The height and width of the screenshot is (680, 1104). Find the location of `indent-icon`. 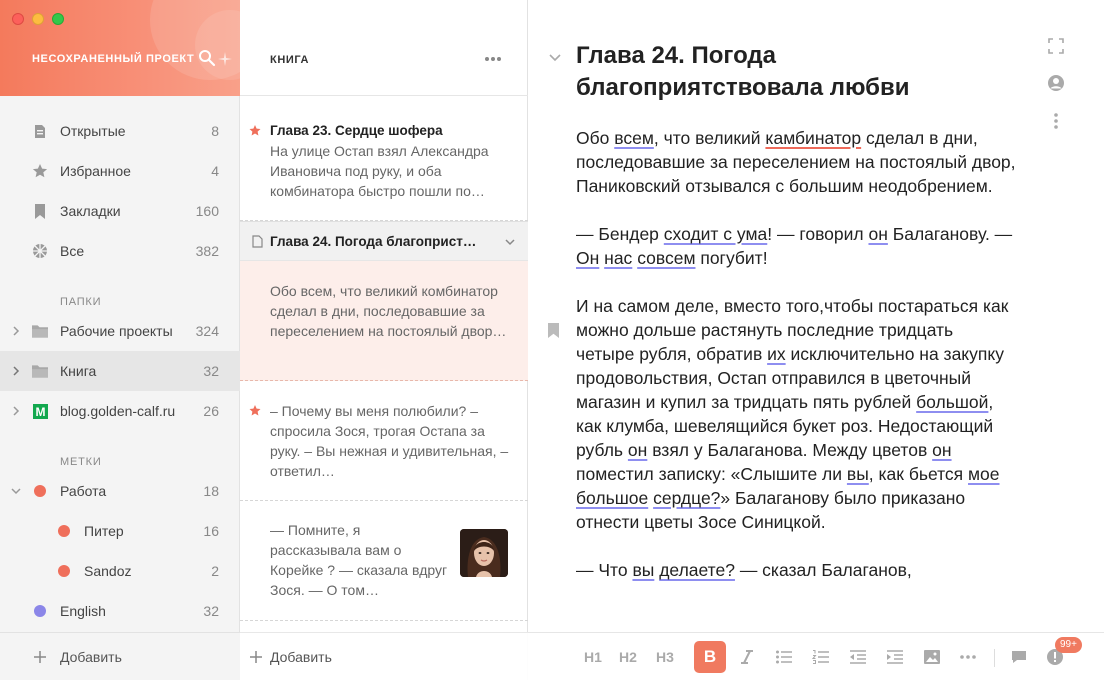

indent-icon is located at coordinates (895, 657).